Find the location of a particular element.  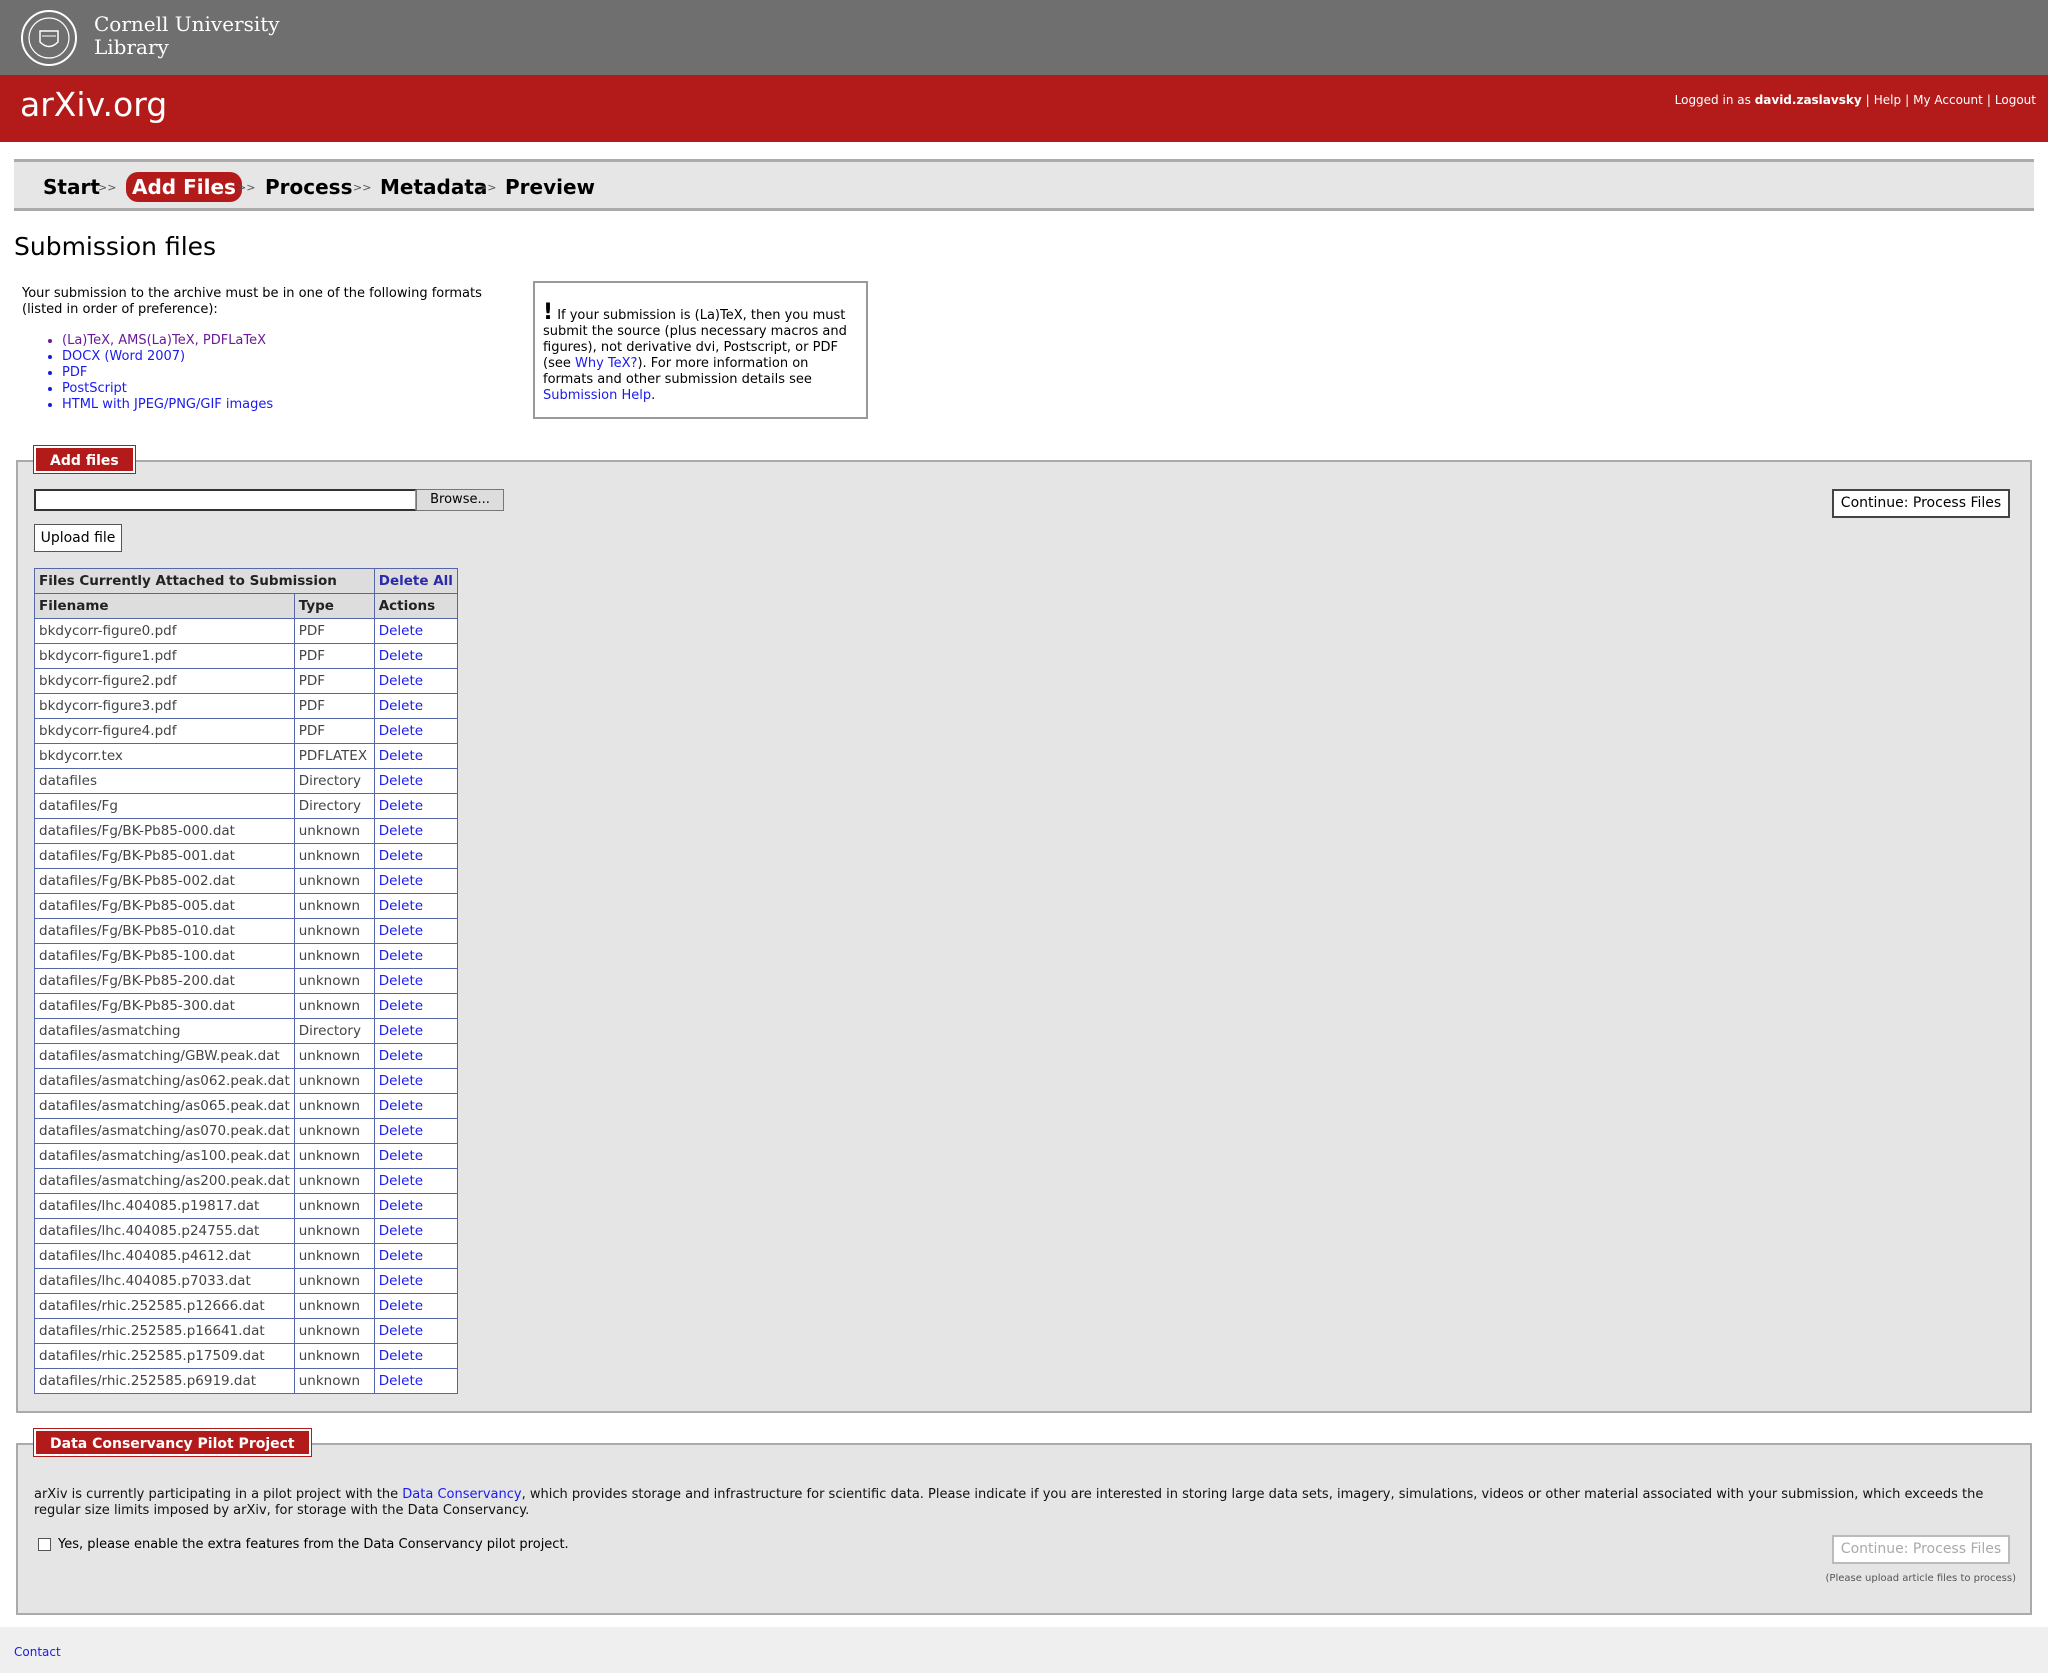

data-conservancy-checkbox is located at coordinates (44, 1544).